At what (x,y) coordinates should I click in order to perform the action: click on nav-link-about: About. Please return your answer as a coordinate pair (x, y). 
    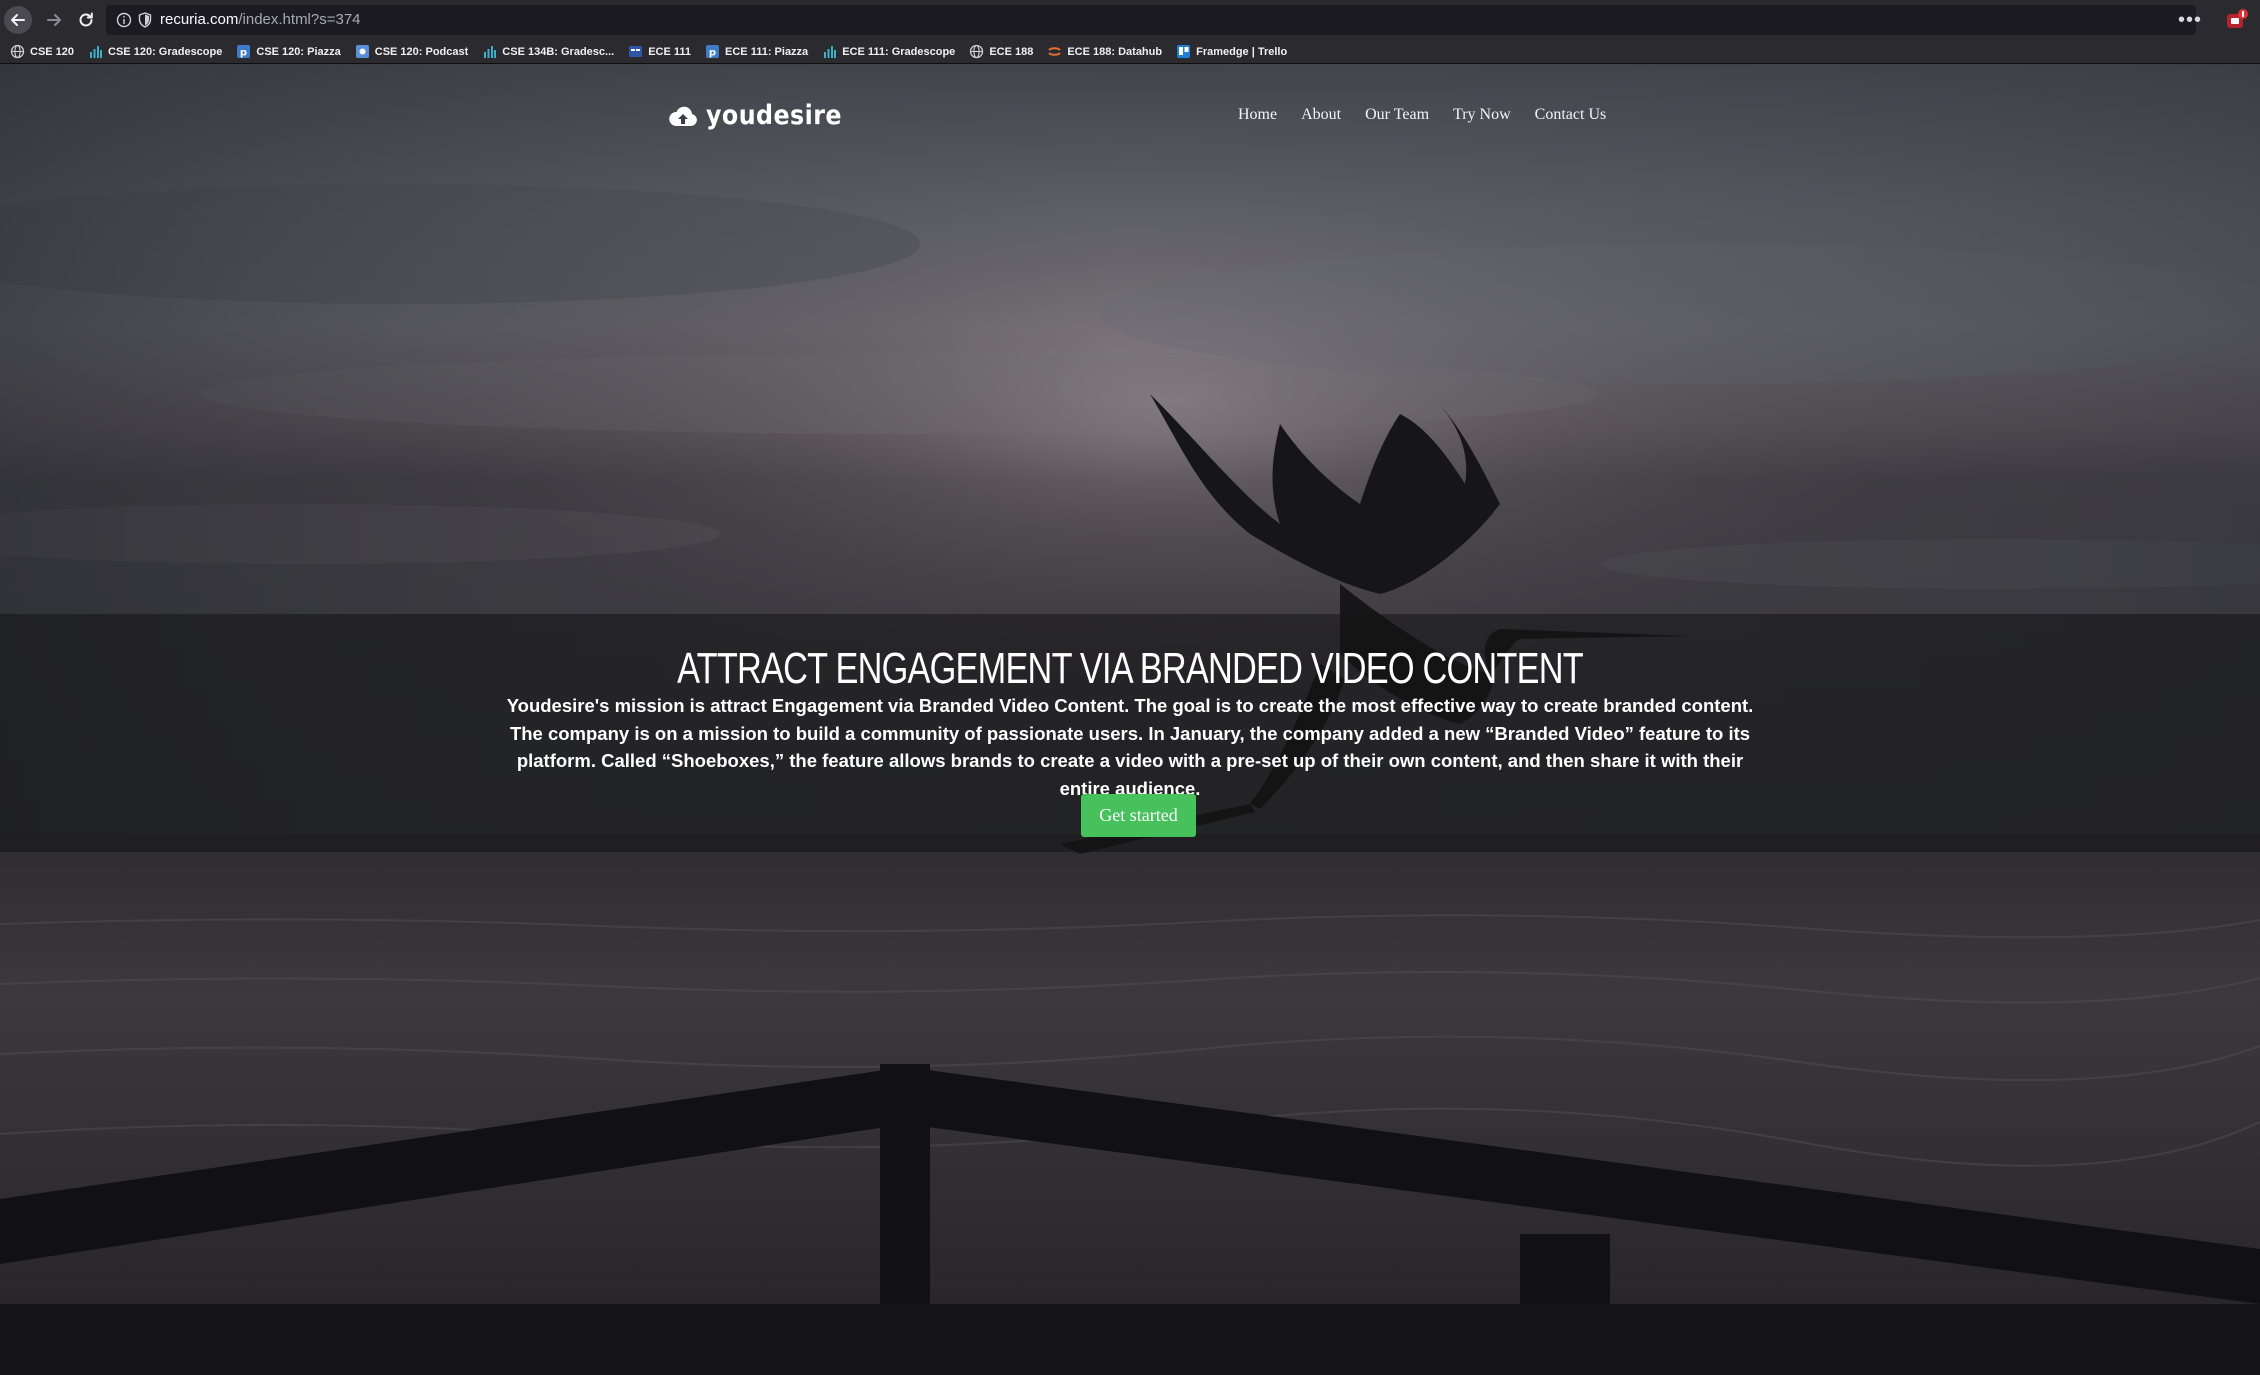
    Looking at the image, I should click on (1321, 115).